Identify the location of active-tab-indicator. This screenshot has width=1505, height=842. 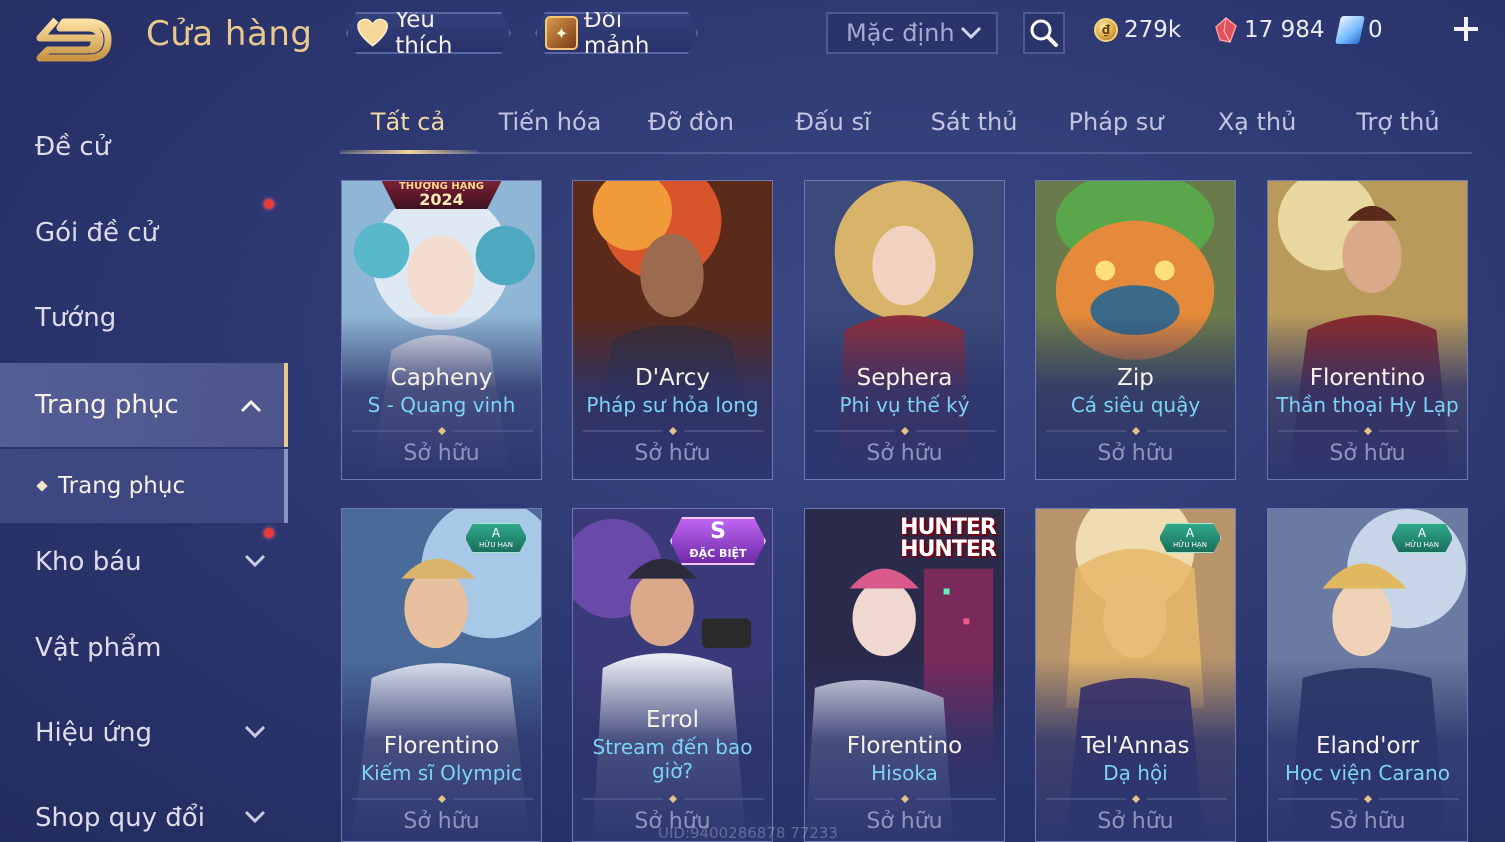
(409, 152).